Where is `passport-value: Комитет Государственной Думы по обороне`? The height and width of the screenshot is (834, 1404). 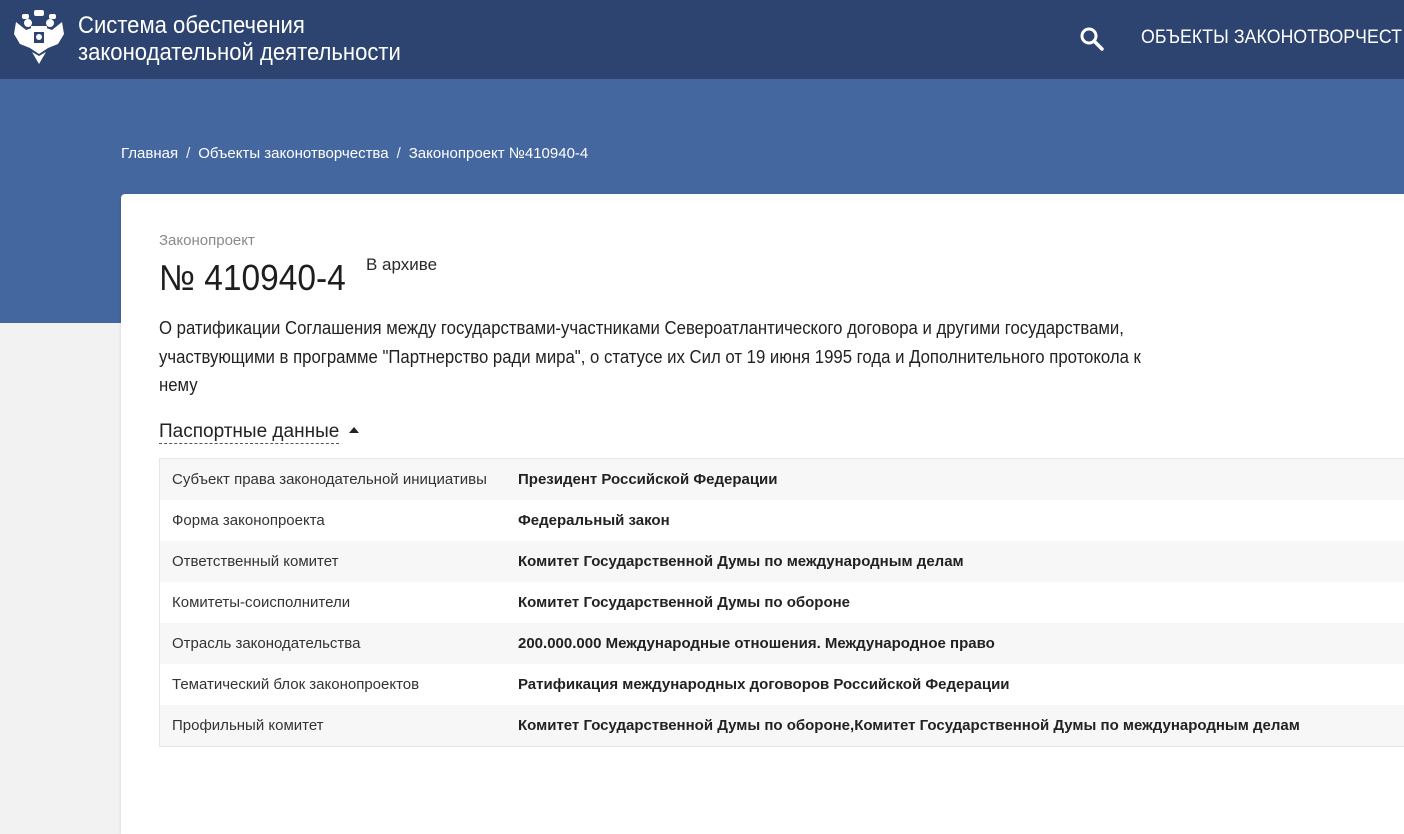
passport-value: Комитет Государственной Думы по обороне is located at coordinates (955, 602).